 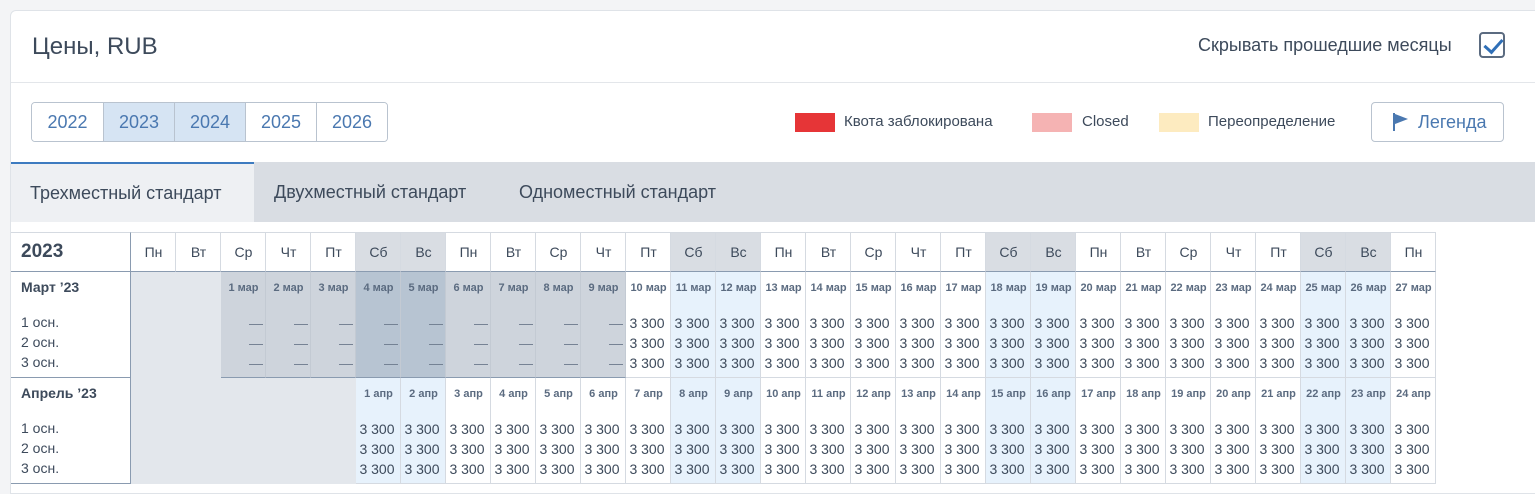 What do you see at coordinates (67, 122) in the screenshot?
I see `year-button-2022: 2022` at bounding box center [67, 122].